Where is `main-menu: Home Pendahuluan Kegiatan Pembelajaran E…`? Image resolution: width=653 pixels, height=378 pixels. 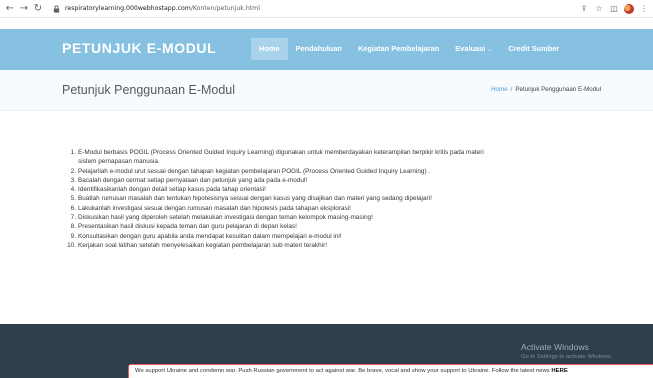
main-menu: Home Pendahuluan Kegiatan Pembelajaran E… is located at coordinates (409, 49).